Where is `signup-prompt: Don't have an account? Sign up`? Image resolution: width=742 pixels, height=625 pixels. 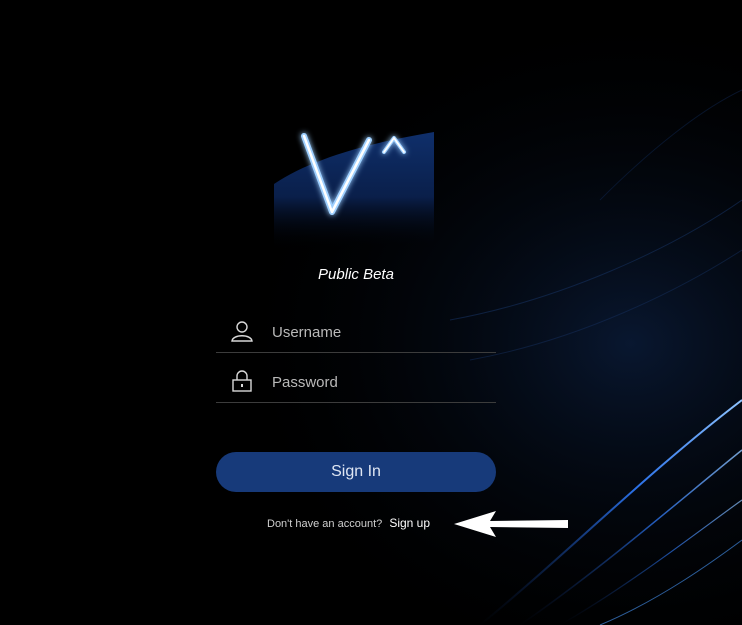 signup-prompt: Don't have an account? Sign up is located at coordinates (348, 523).